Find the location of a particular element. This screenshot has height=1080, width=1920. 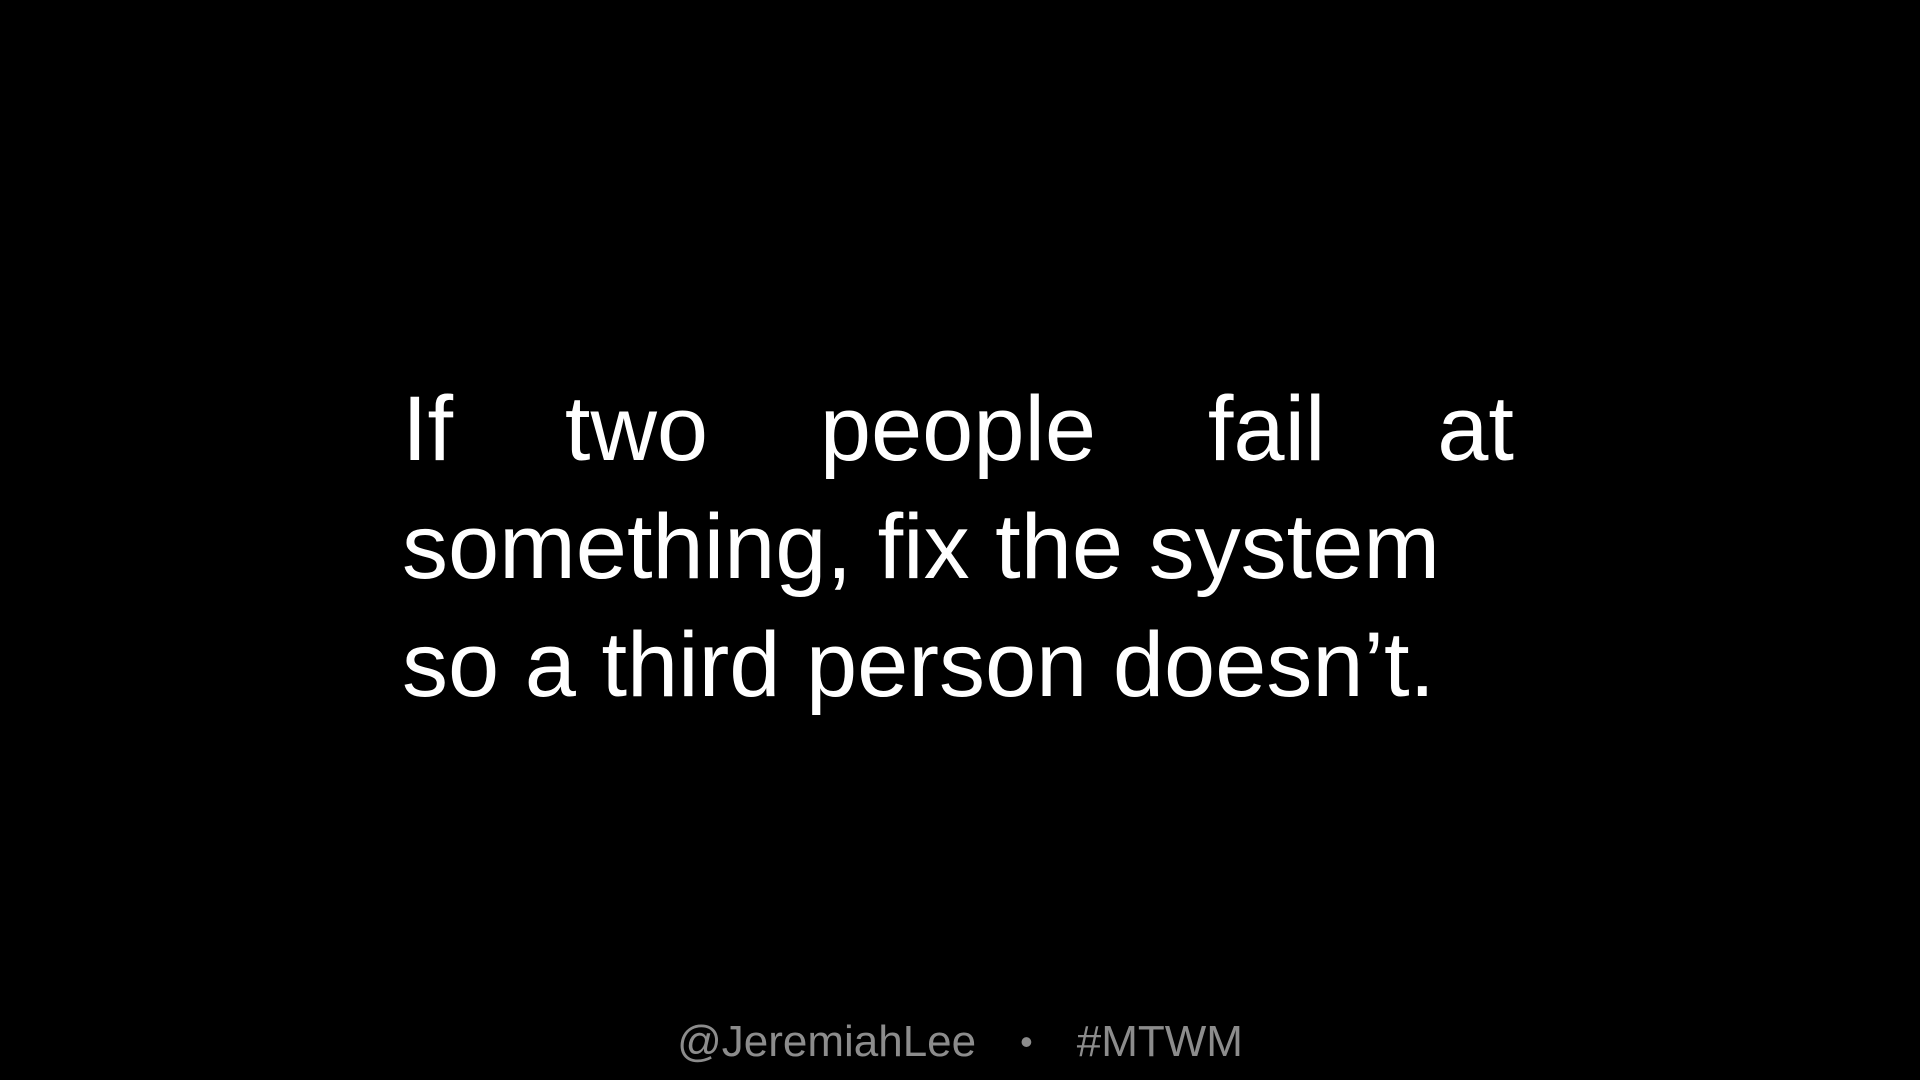

hashtag: #MTWM is located at coordinates (1159, 1041).